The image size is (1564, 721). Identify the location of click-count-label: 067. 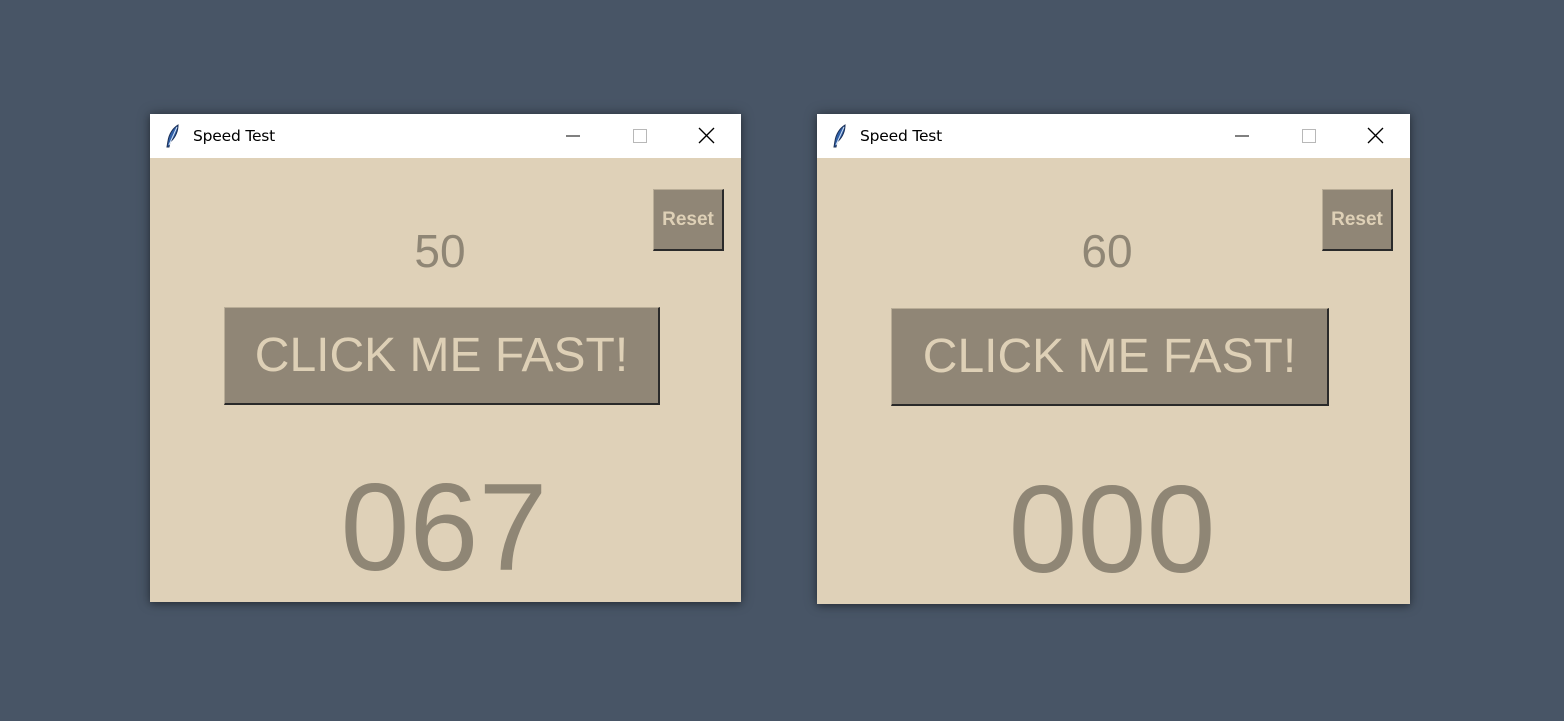
(444, 528).